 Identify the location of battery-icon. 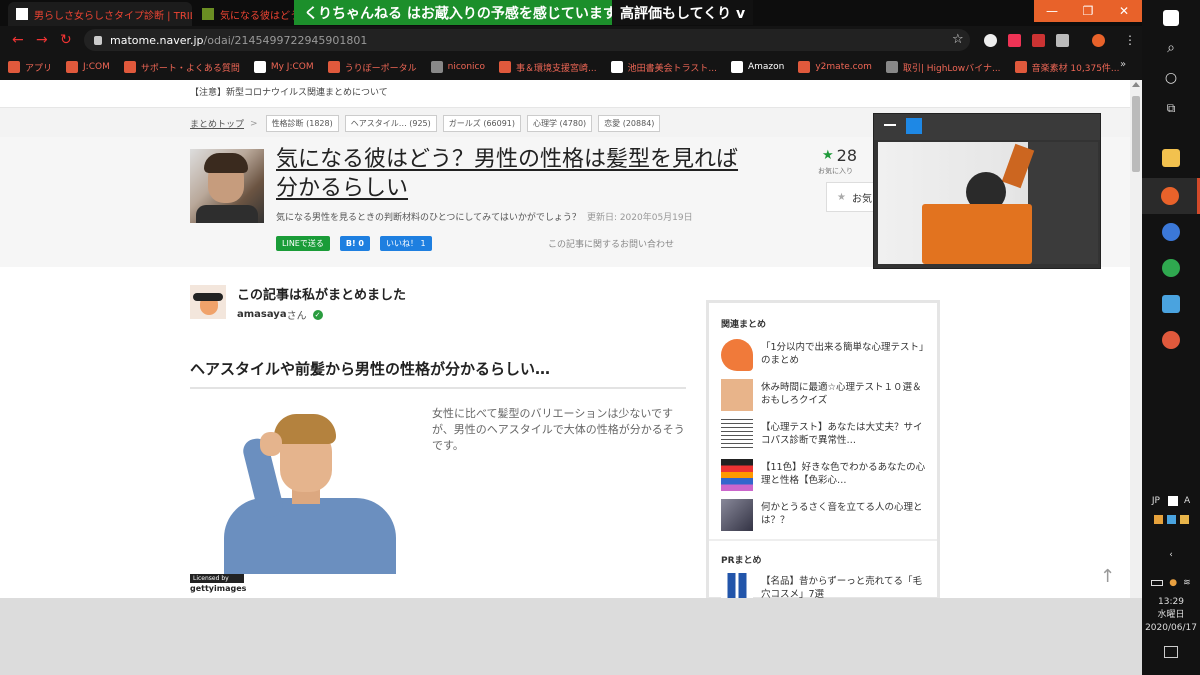
(1157, 583).